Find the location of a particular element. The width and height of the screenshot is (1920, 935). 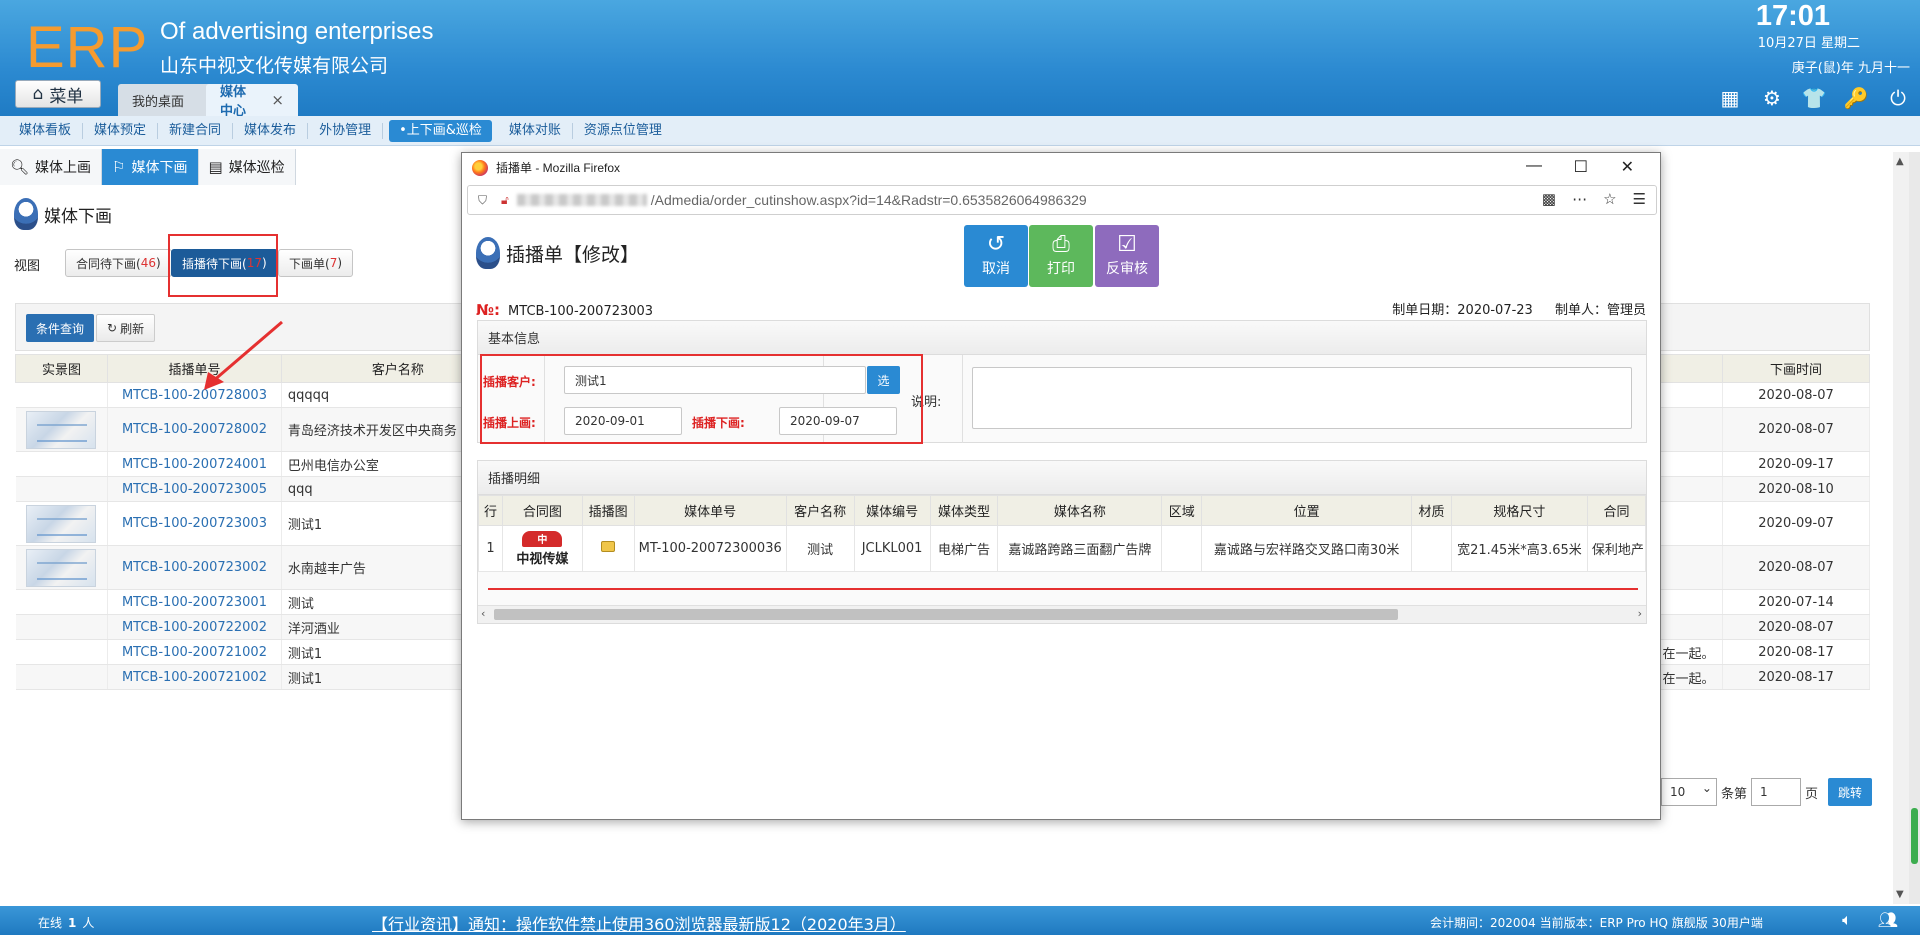

users-icon: 👥︎ is located at coordinates (1888, 920).